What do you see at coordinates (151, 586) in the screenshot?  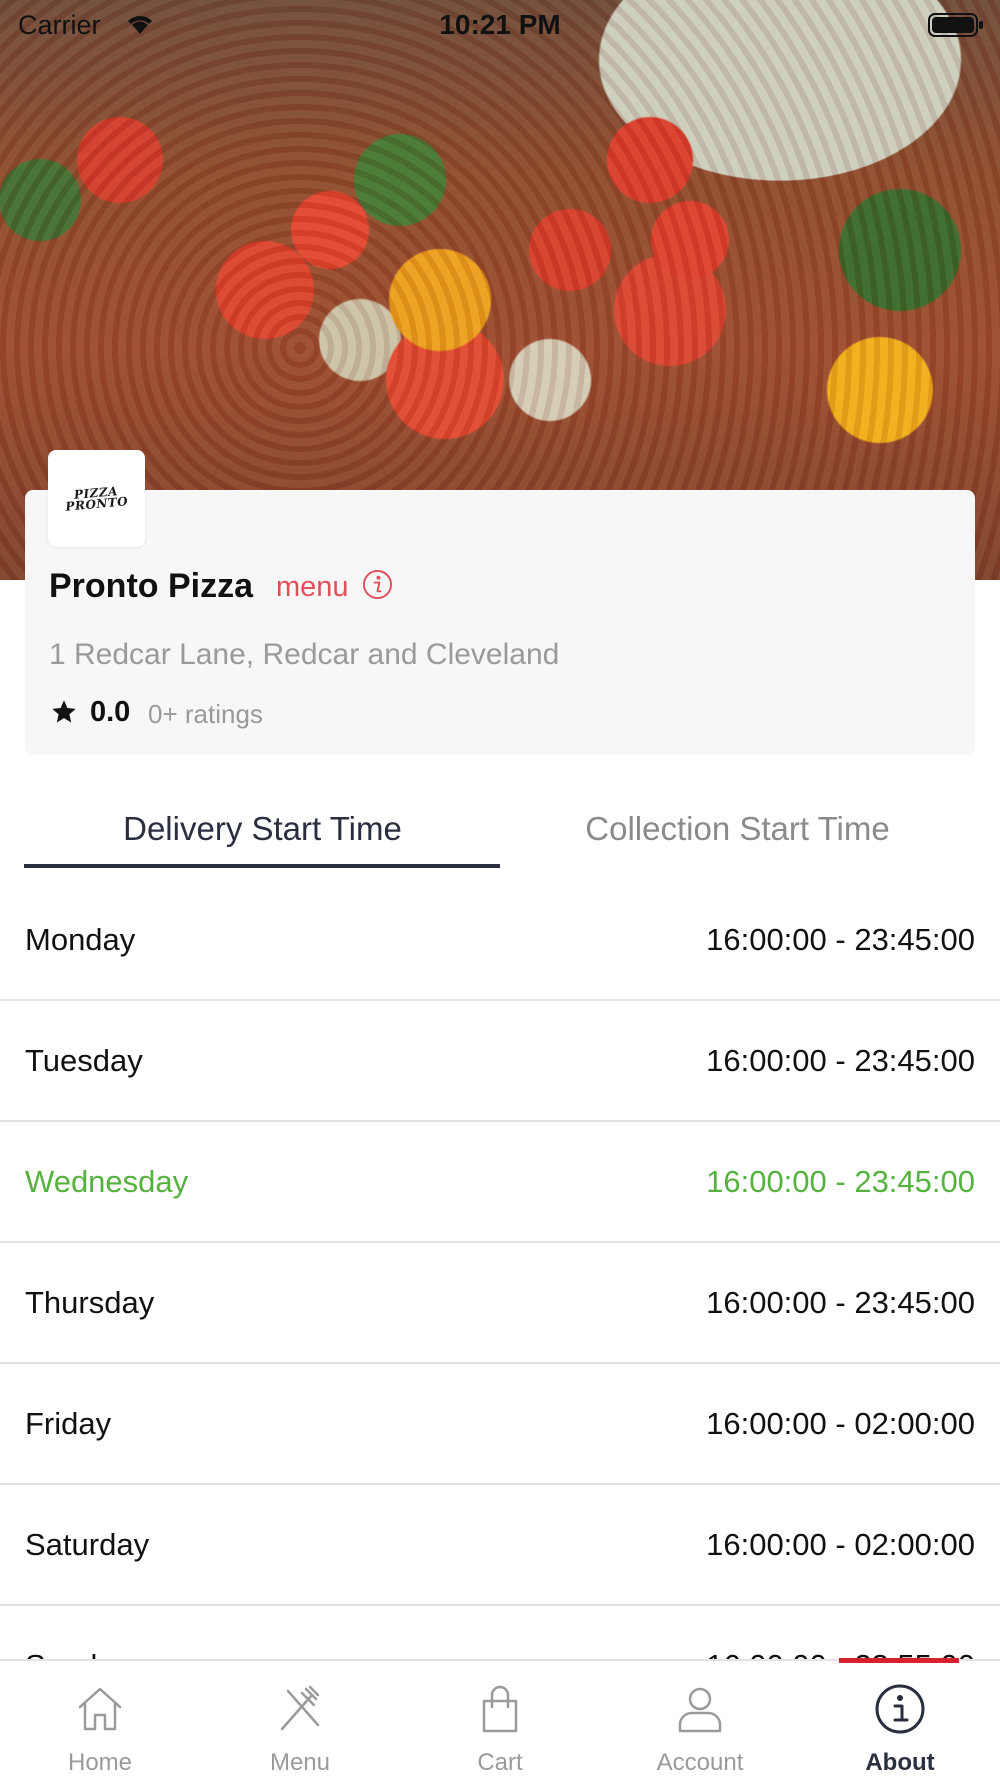 I see `restaurant-name: Pronto Pizza` at bounding box center [151, 586].